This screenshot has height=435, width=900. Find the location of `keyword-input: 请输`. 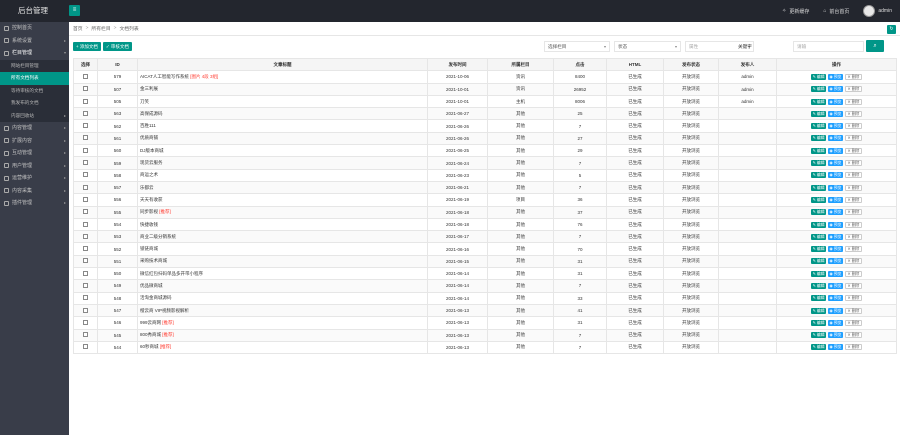

keyword-input: 请输 is located at coordinates (828, 46).